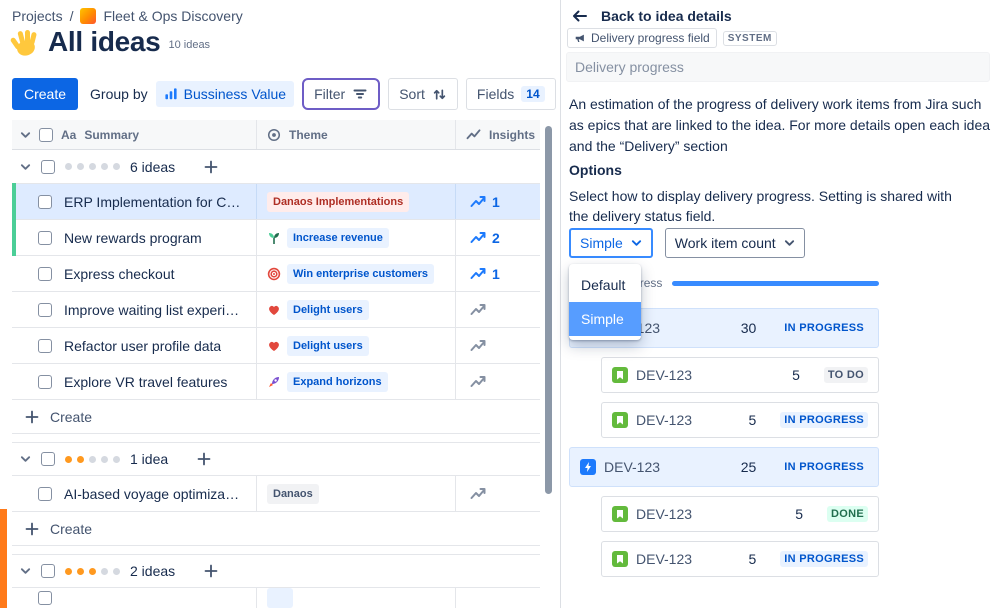 This screenshot has width=999, height=608. Describe the element at coordinates (110, 42) in the screenshot. I see `page-title-row: All ideas 10 ideas` at that location.